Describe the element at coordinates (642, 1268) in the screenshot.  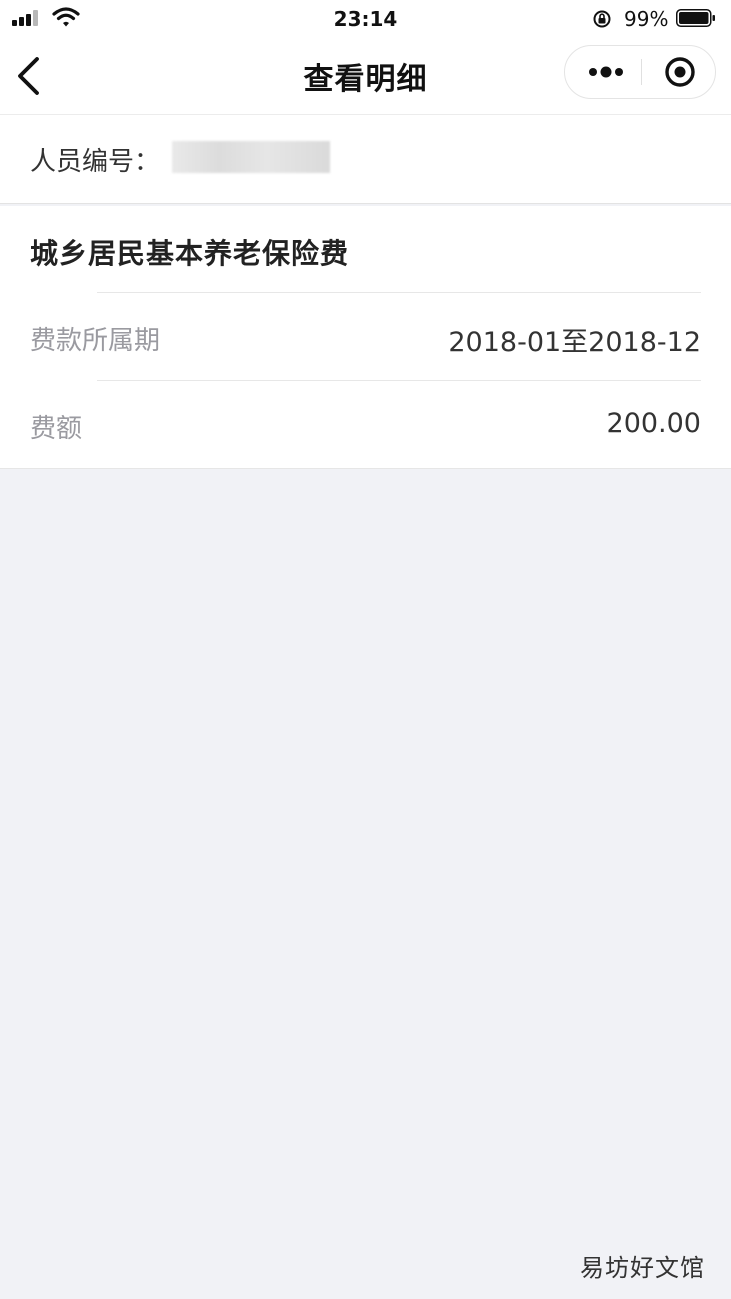
I see `watermark-text: 易坊好文馆` at that location.